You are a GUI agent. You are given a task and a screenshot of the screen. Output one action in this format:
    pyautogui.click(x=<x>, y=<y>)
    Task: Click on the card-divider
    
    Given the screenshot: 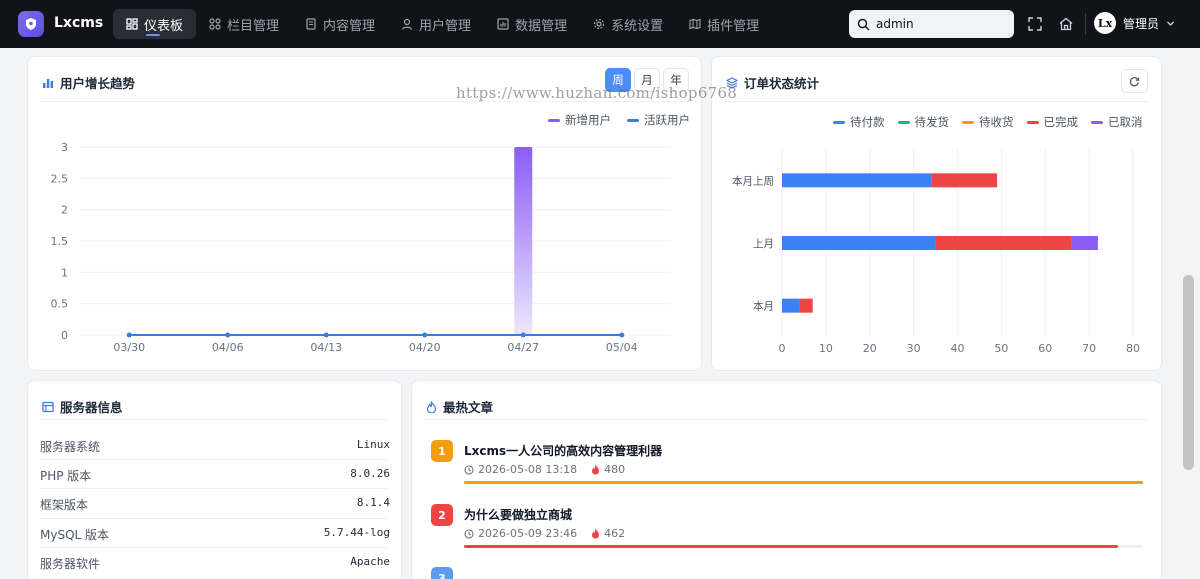 What is the action you would take?
    pyautogui.click(x=786, y=419)
    